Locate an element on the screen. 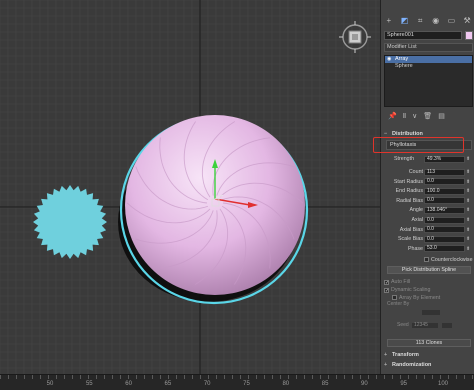  make-unique-icon: ∨ is located at coordinates (414, 116).